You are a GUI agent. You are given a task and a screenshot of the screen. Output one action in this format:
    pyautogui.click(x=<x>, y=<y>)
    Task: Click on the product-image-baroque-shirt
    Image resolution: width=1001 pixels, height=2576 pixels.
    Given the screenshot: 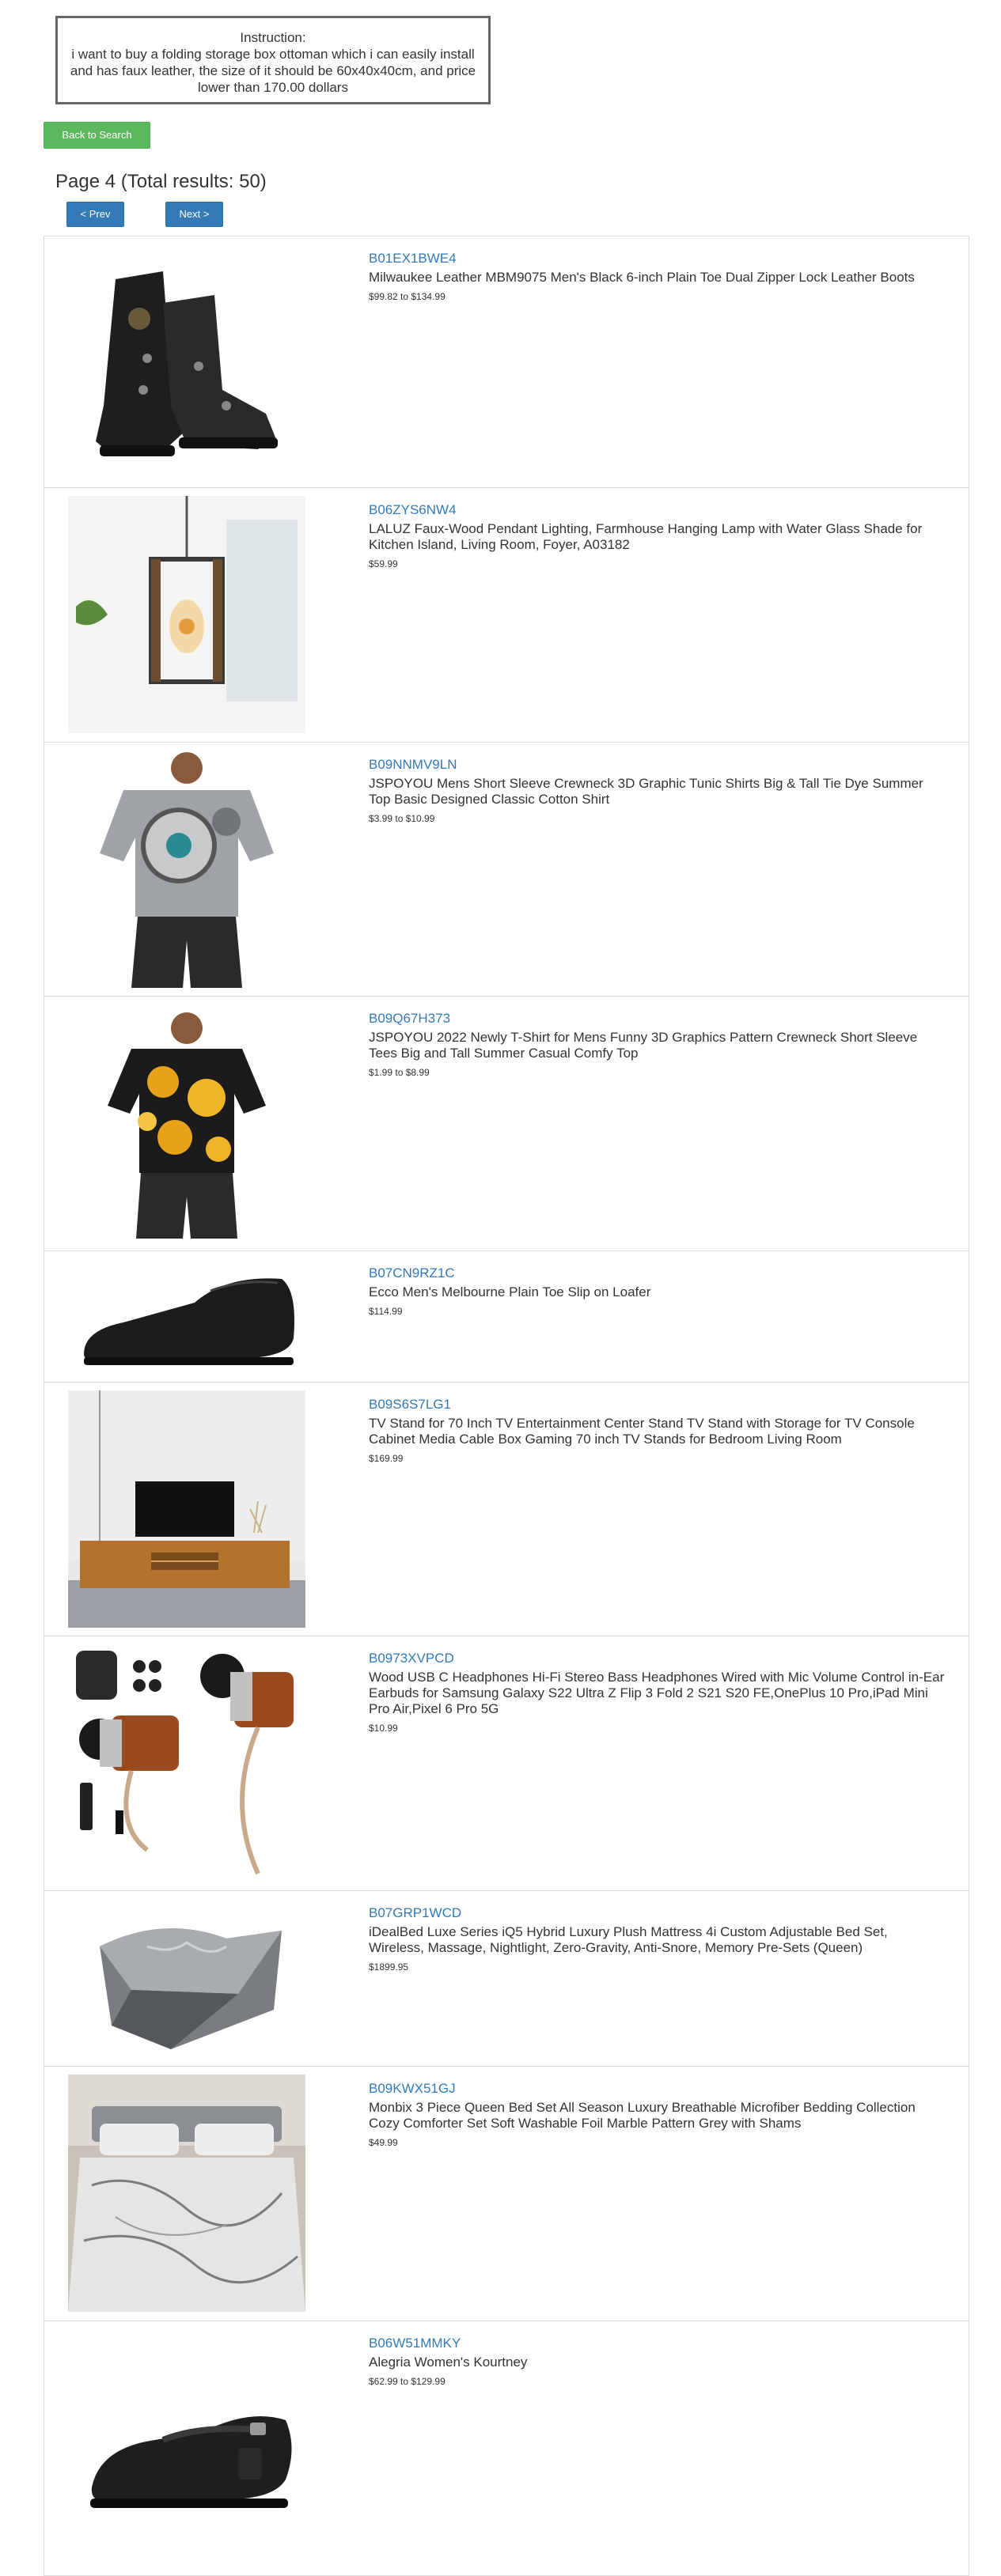 What is the action you would take?
    pyautogui.click(x=186, y=1125)
    